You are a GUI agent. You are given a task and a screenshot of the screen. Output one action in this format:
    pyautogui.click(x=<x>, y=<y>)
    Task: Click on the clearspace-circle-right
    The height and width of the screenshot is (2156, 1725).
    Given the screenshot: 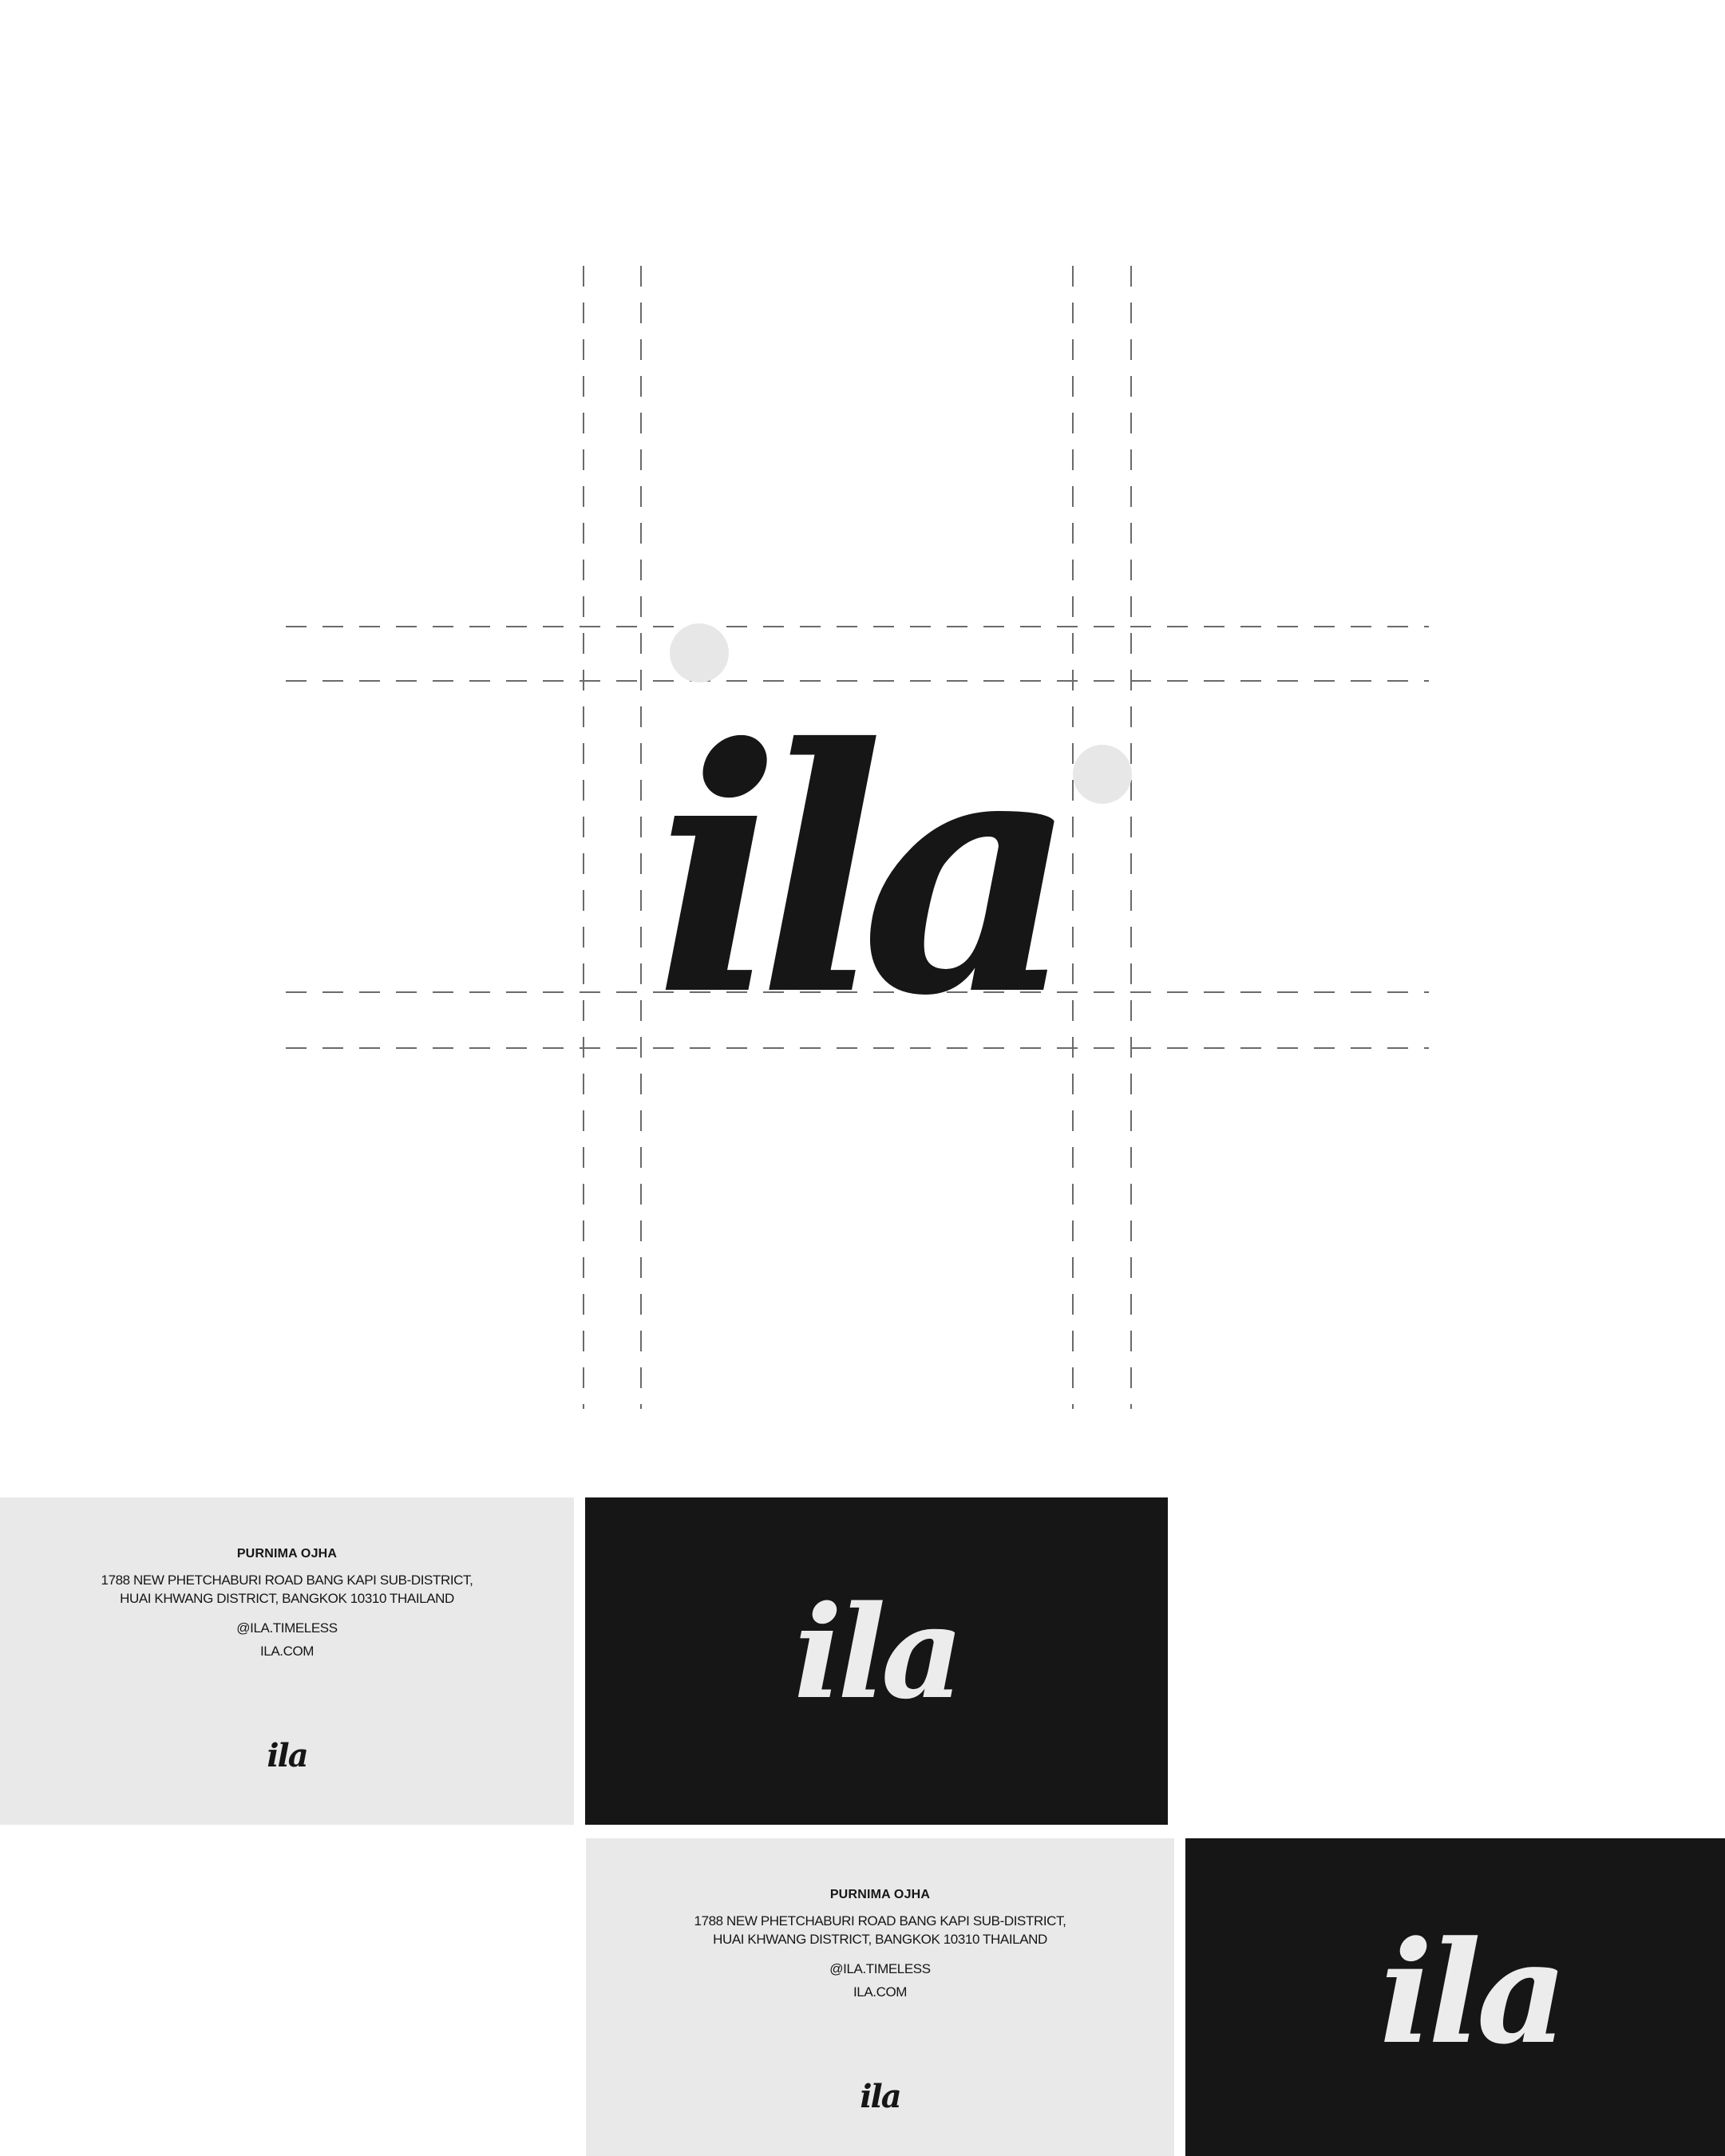 What is the action you would take?
    pyautogui.click(x=1102, y=774)
    